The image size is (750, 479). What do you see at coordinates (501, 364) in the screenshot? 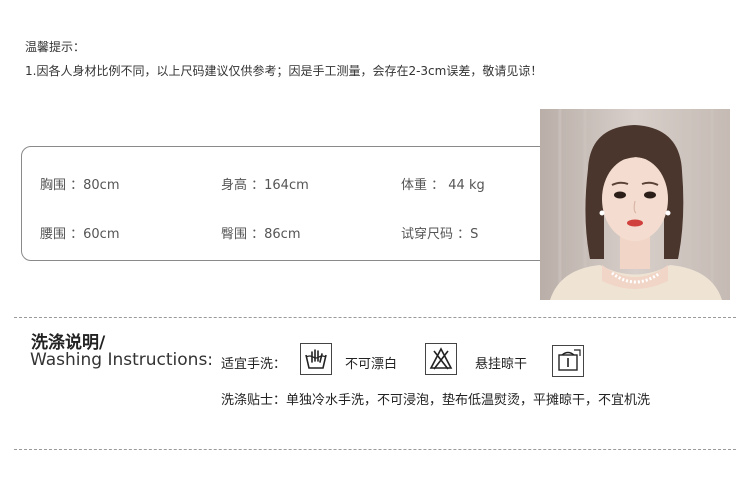
I see `hang-dry-label: 悬挂晾干` at bounding box center [501, 364].